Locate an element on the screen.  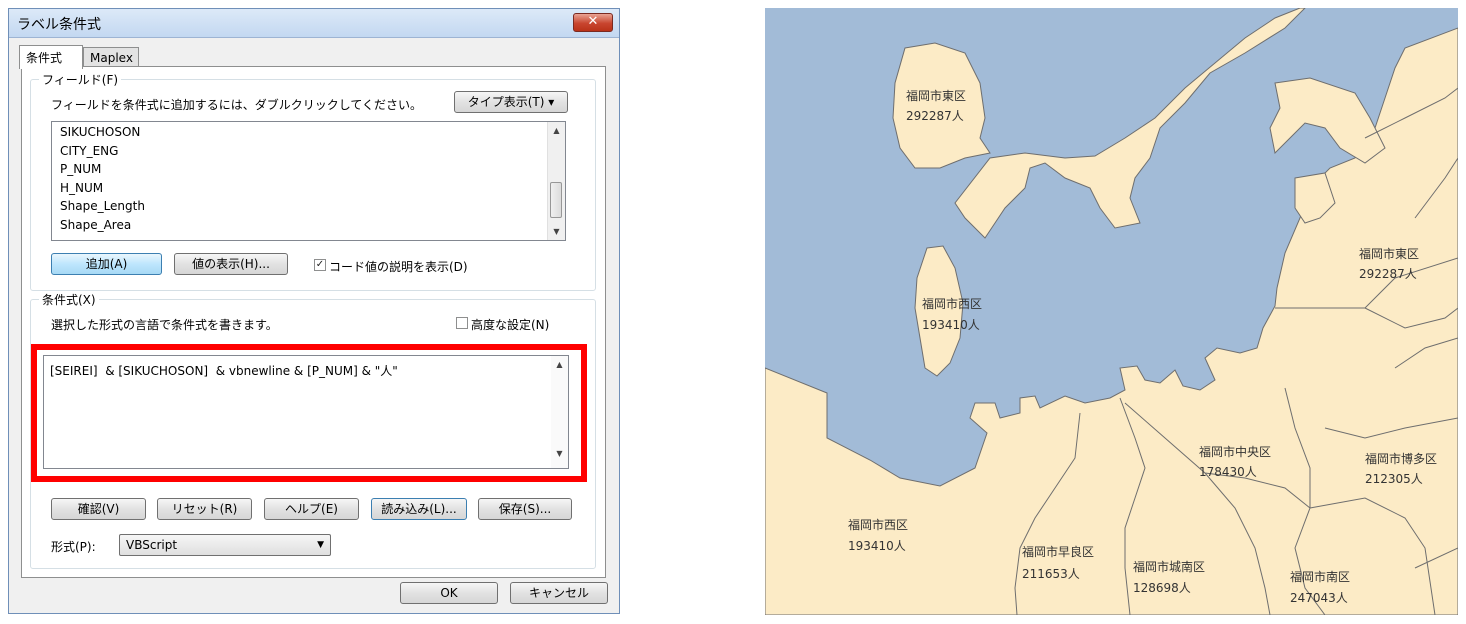
field-list-item: Shape_Length is located at coordinates (102, 206).